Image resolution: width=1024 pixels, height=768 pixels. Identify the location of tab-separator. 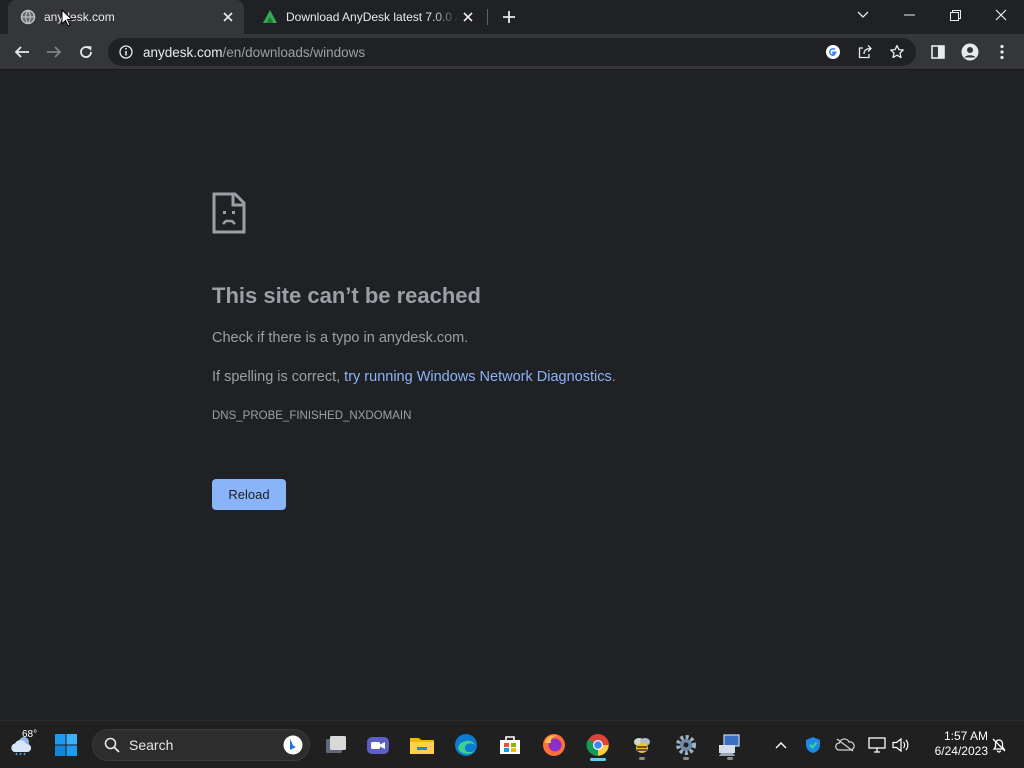
(487, 17).